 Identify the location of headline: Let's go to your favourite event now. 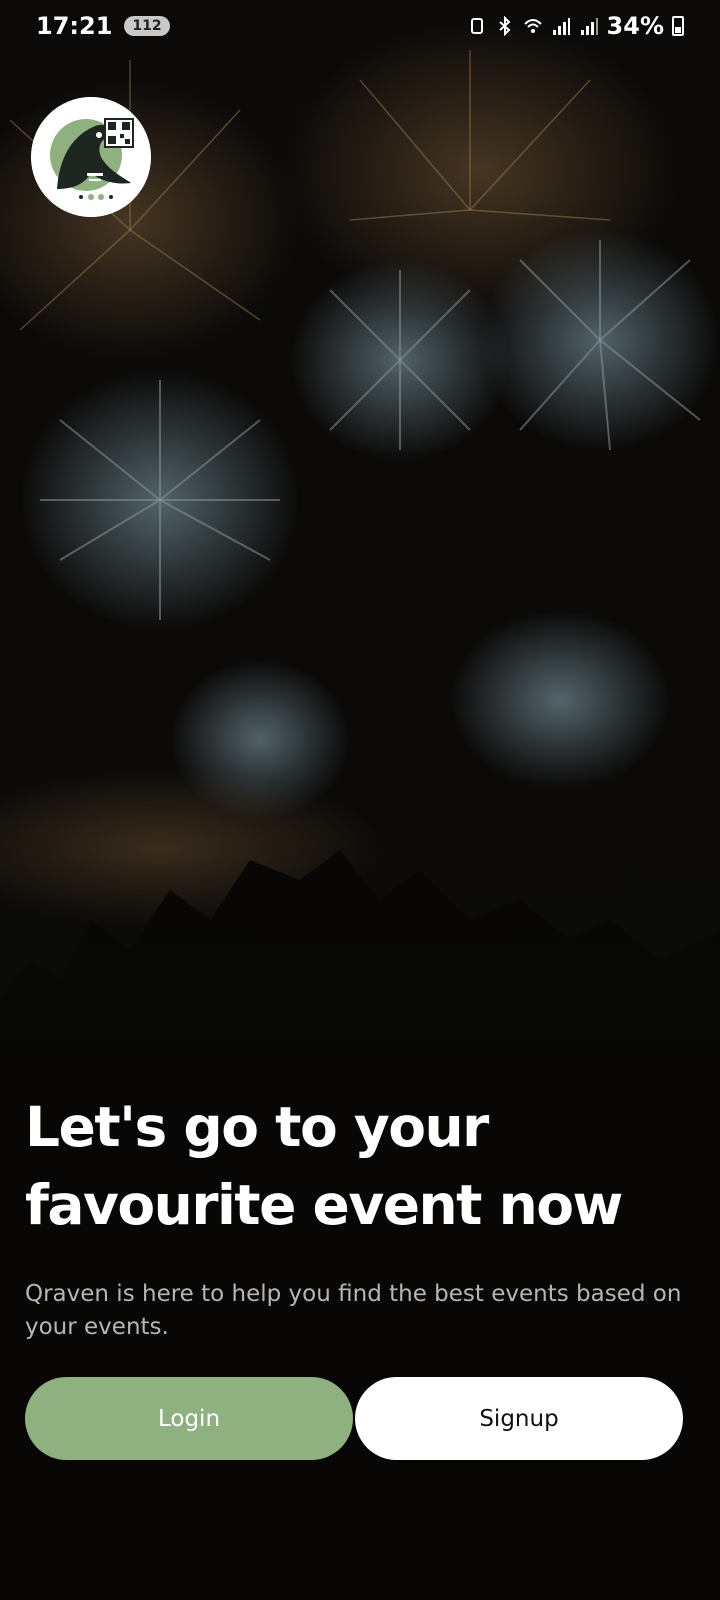
(355, 1166).